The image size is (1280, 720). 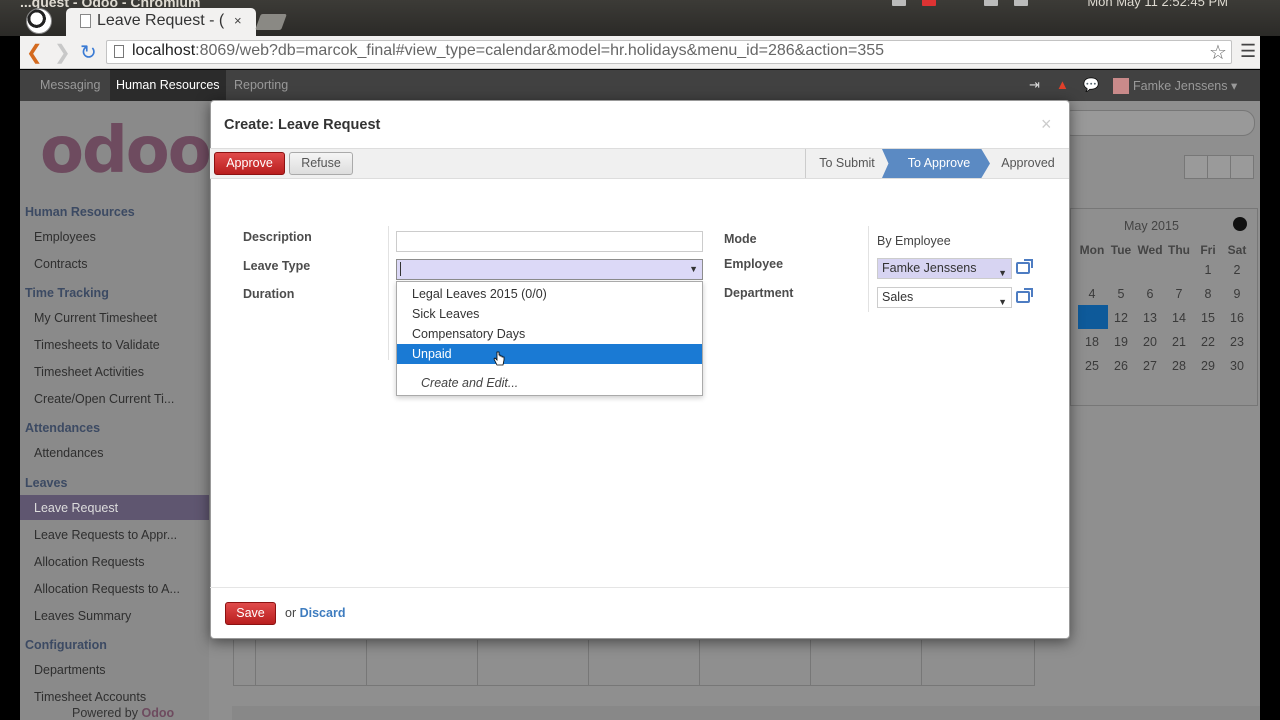 I want to click on dropdown-option-sick-leaves: Sick Leaves, so click(x=445, y=314).